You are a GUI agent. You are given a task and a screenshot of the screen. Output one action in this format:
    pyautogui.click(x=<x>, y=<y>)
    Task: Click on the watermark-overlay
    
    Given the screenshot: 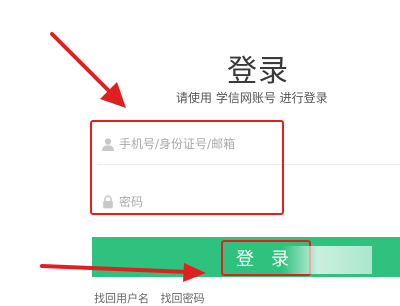 What is the action you would take?
    pyautogui.click(x=327, y=260)
    